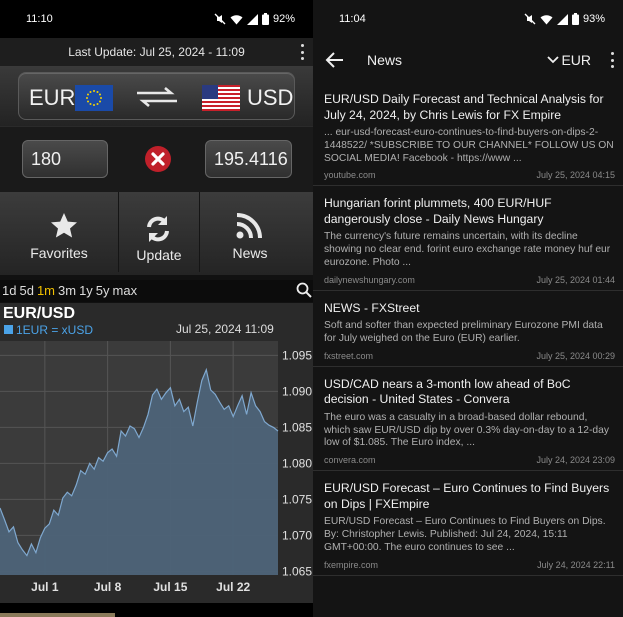  What do you see at coordinates (67, 290) in the screenshot?
I see `range-3m: 3m` at bounding box center [67, 290].